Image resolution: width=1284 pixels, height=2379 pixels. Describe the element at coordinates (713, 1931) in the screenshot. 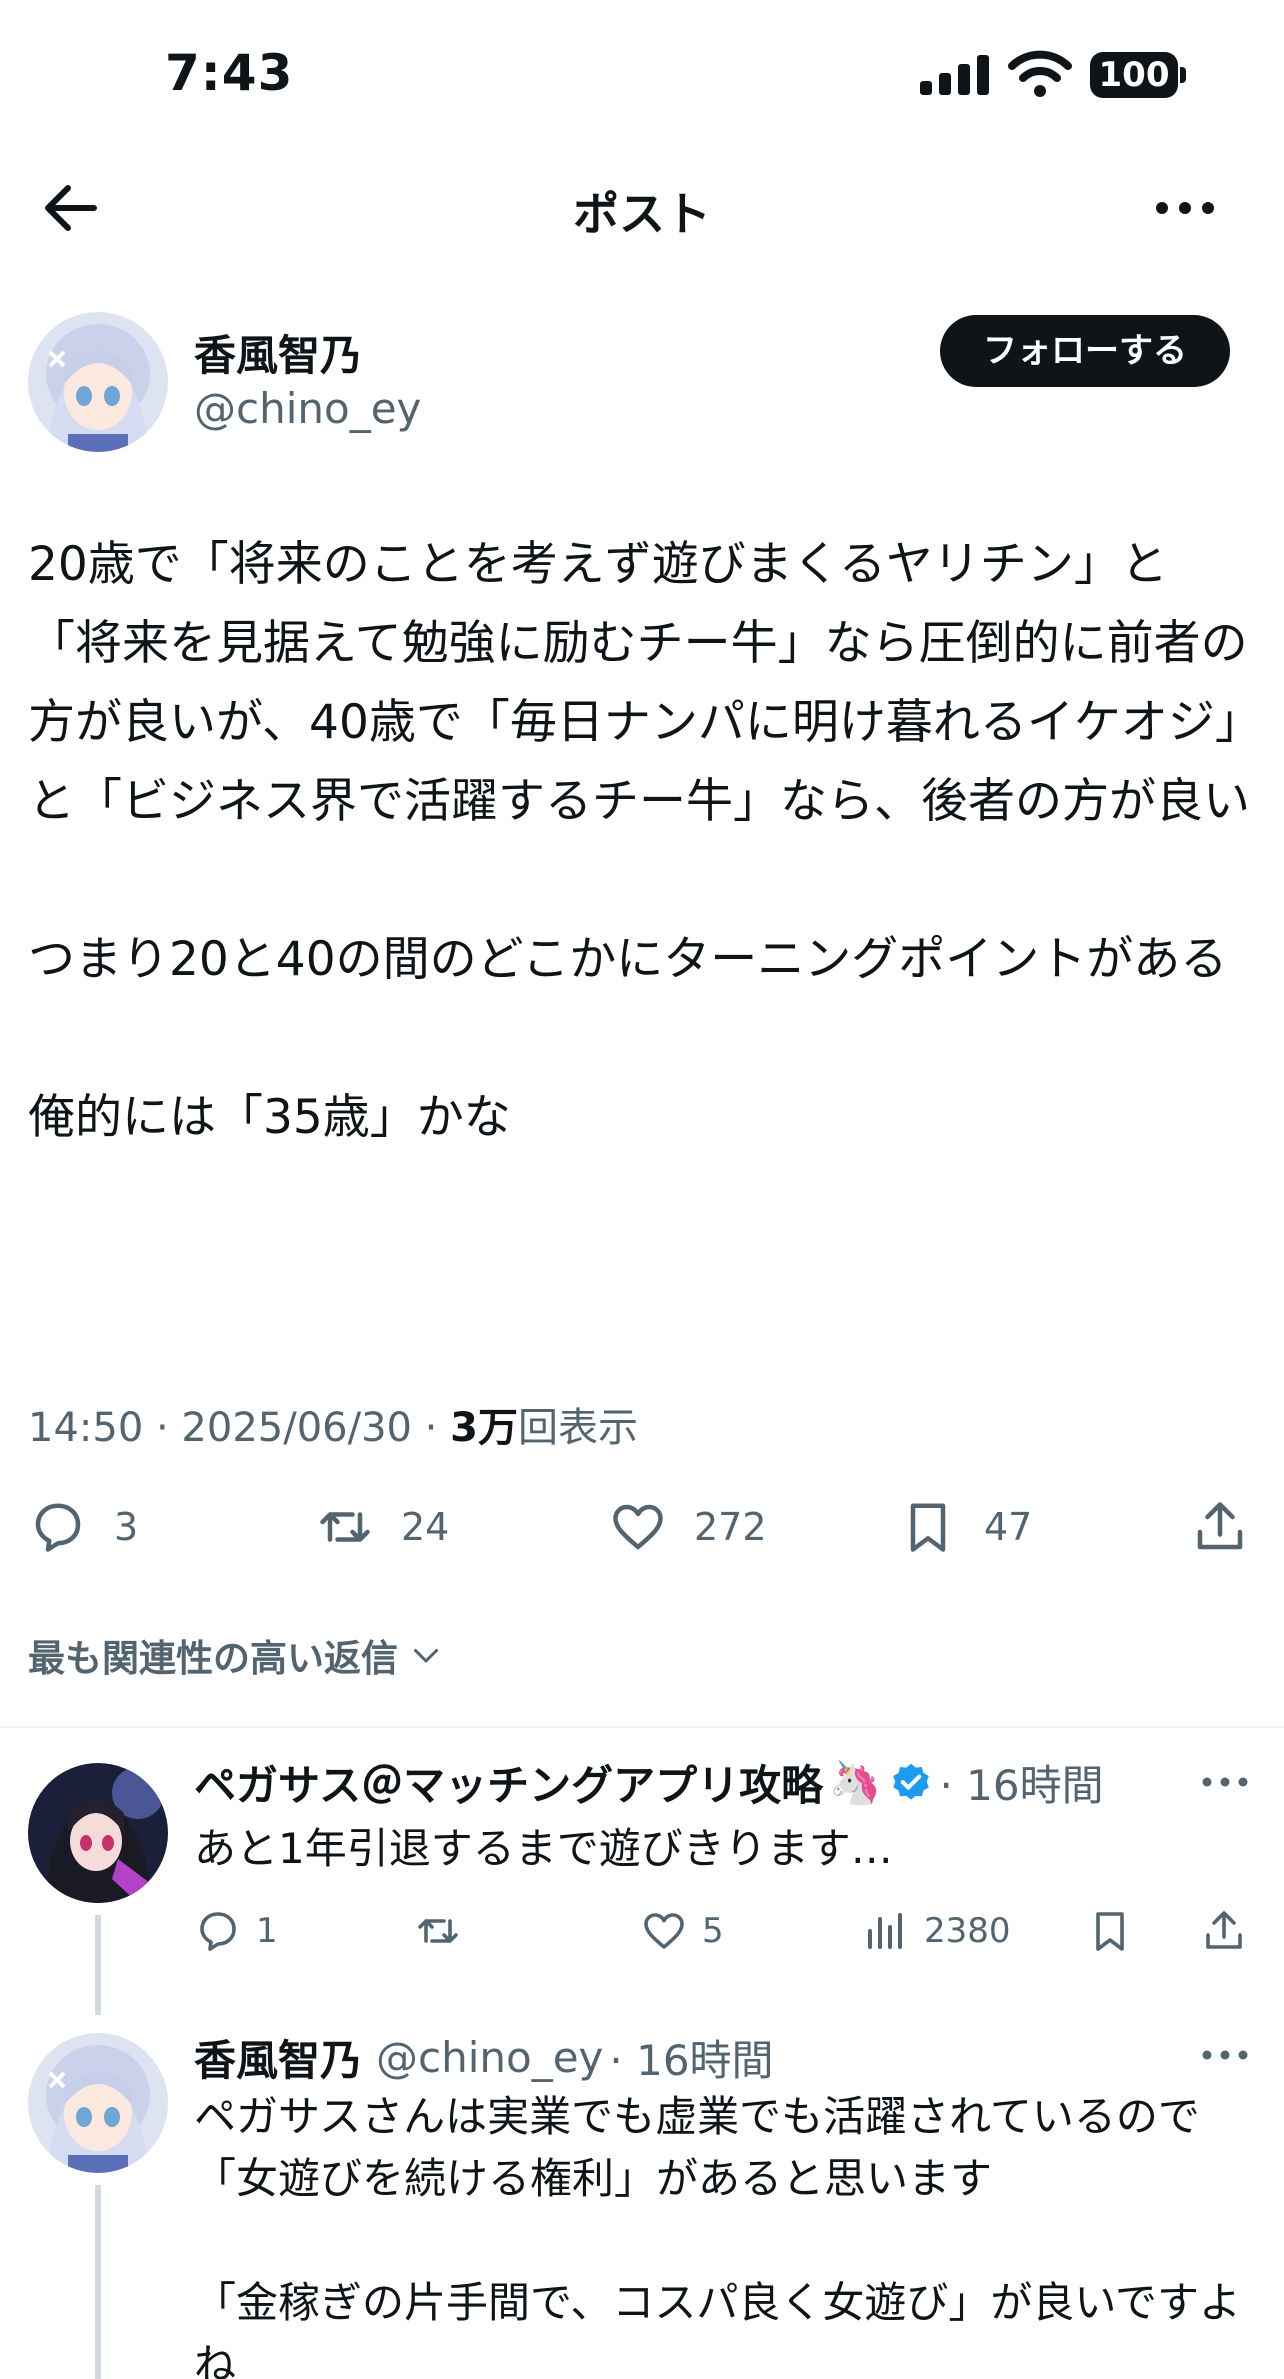

I see `reply-like-count: 5` at that location.